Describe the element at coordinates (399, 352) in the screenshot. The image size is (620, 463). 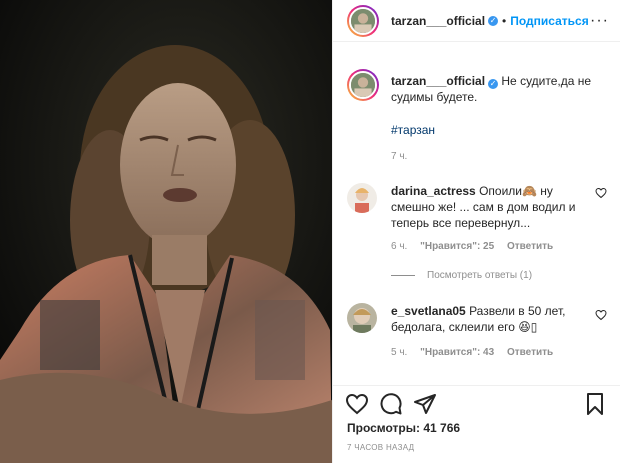
I see `comment-time: 5 ч.` at that location.